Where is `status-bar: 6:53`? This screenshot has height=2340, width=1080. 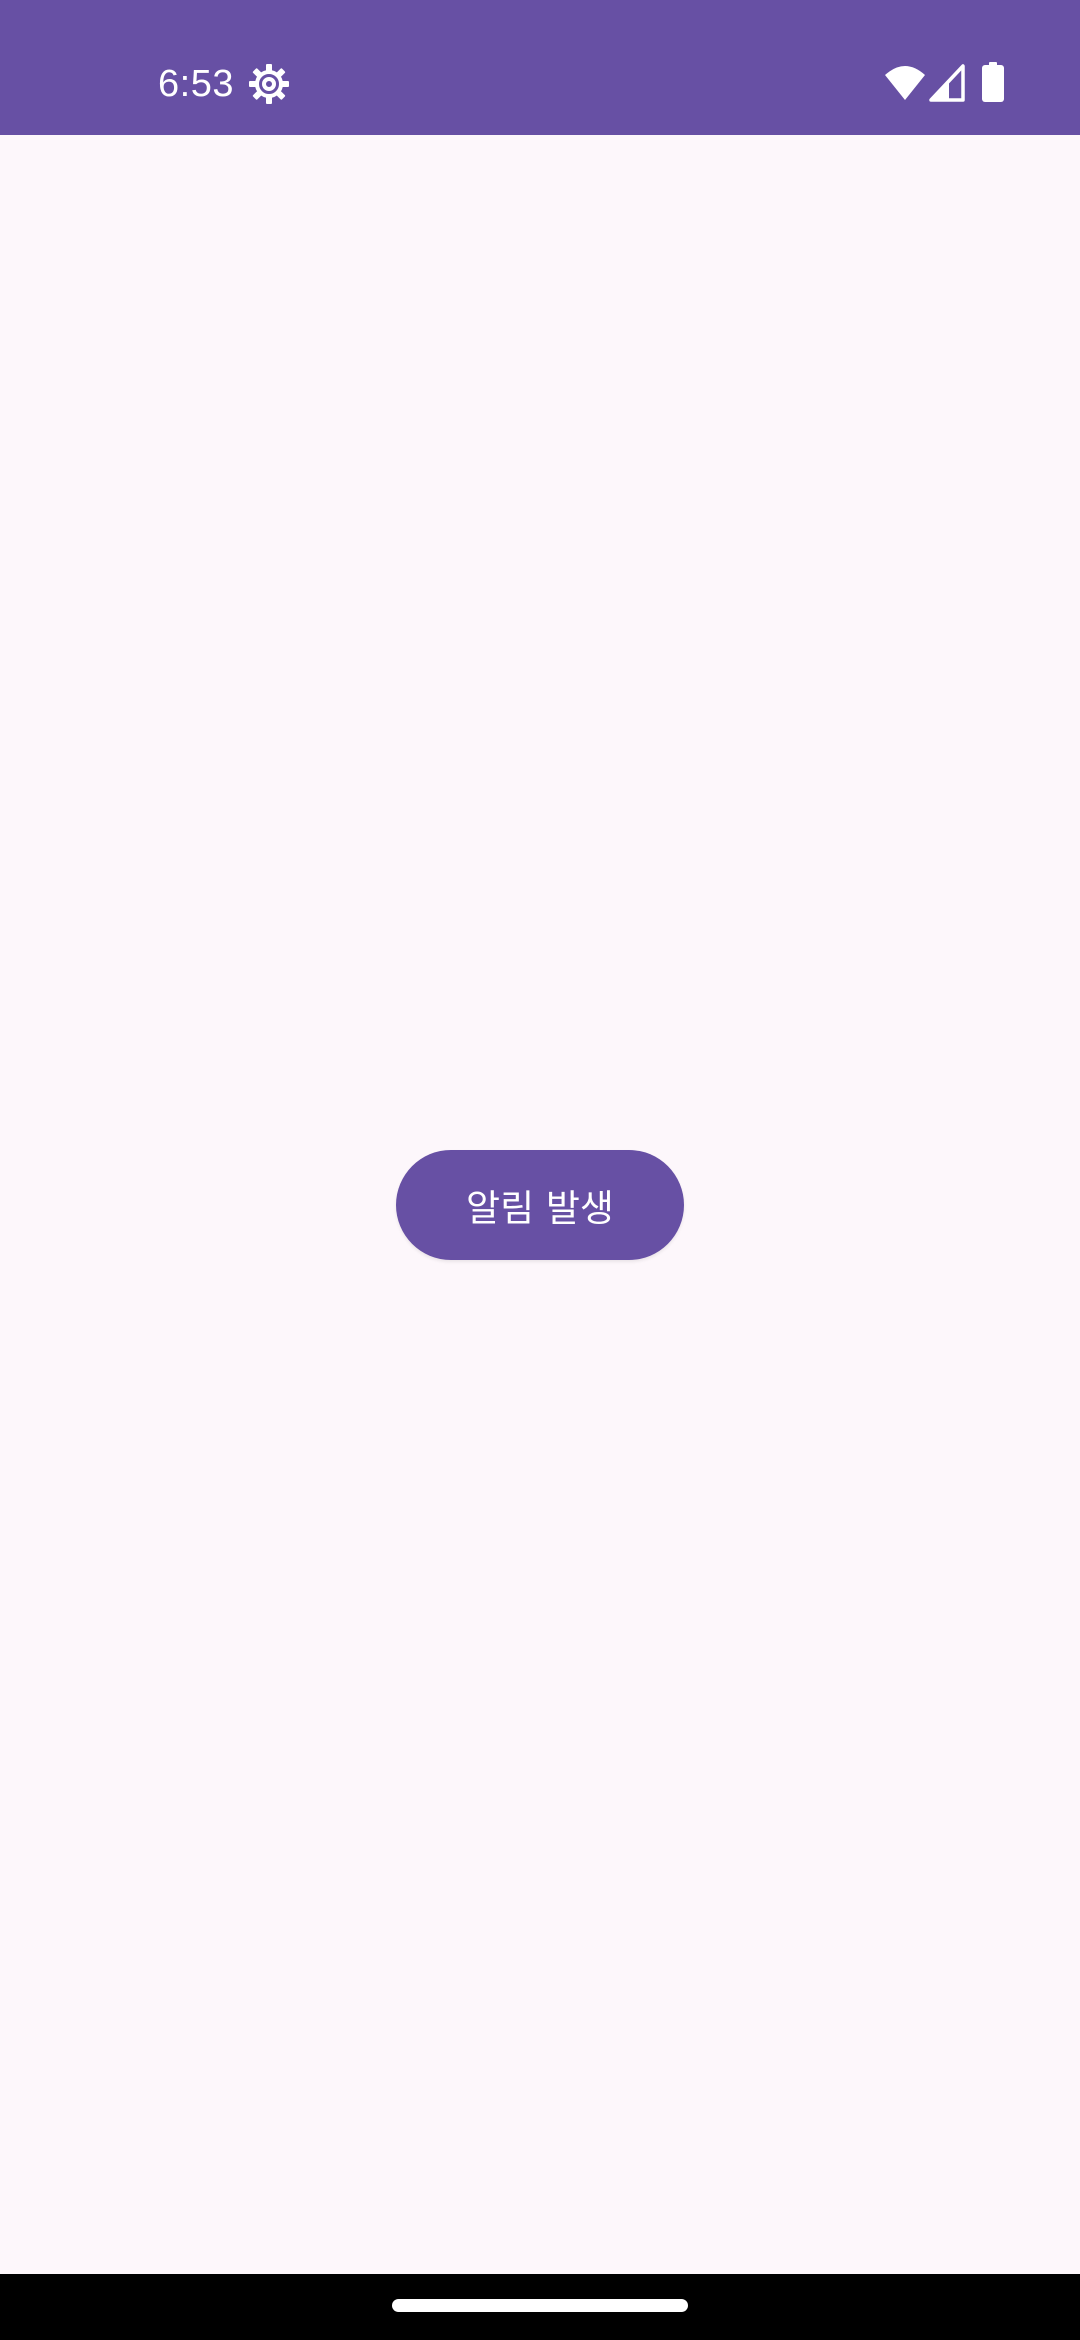
status-bar: 6:53 is located at coordinates (540, 67).